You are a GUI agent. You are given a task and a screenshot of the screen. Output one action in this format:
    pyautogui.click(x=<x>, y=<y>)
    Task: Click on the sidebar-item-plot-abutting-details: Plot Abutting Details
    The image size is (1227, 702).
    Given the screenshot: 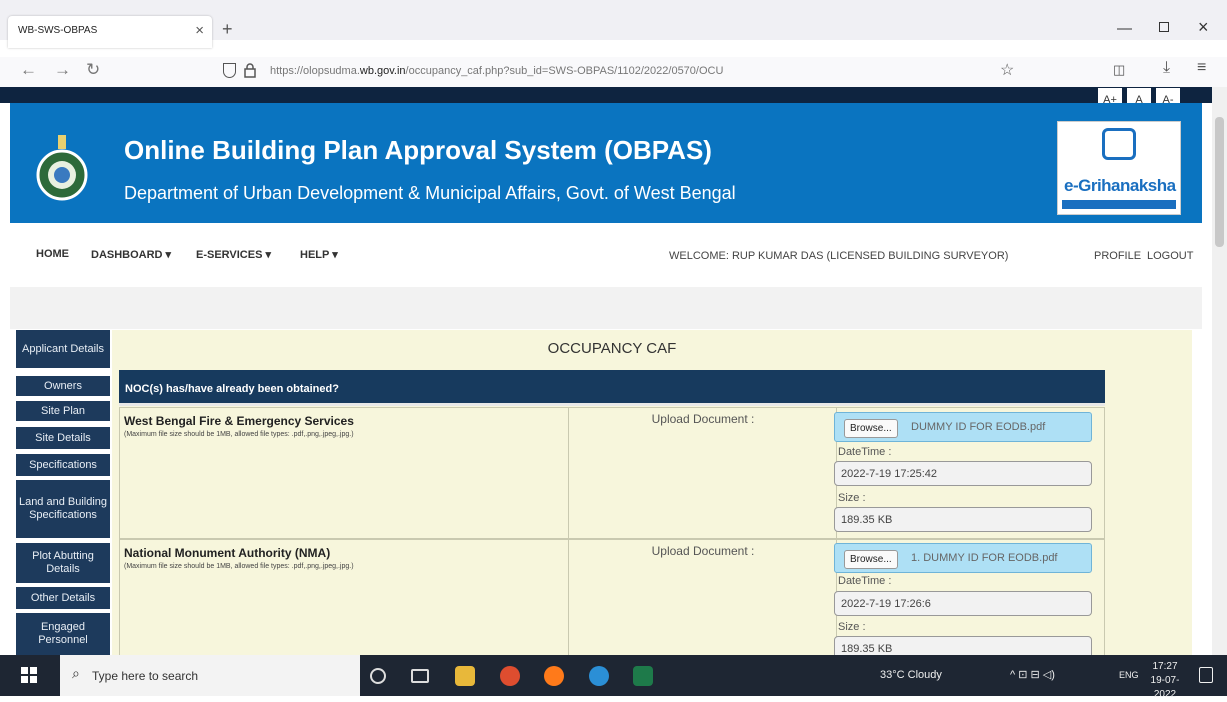 What is the action you would take?
    pyautogui.click(x=63, y=563)
    